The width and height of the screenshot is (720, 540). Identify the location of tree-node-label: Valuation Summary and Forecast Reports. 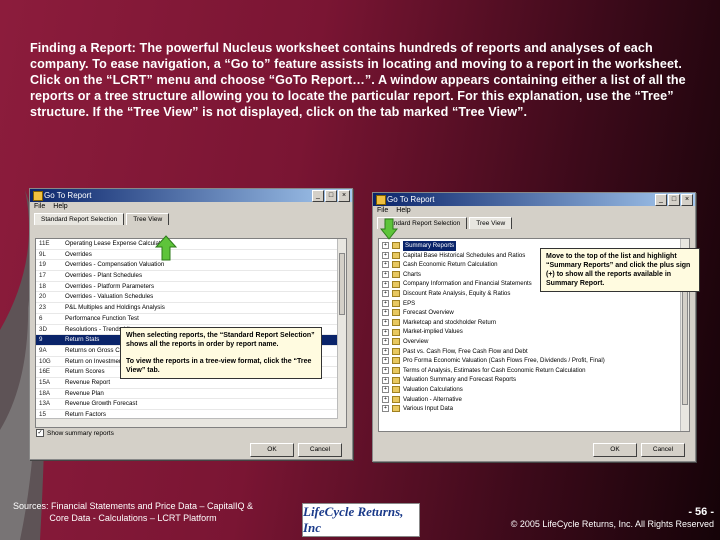
(460, 380).